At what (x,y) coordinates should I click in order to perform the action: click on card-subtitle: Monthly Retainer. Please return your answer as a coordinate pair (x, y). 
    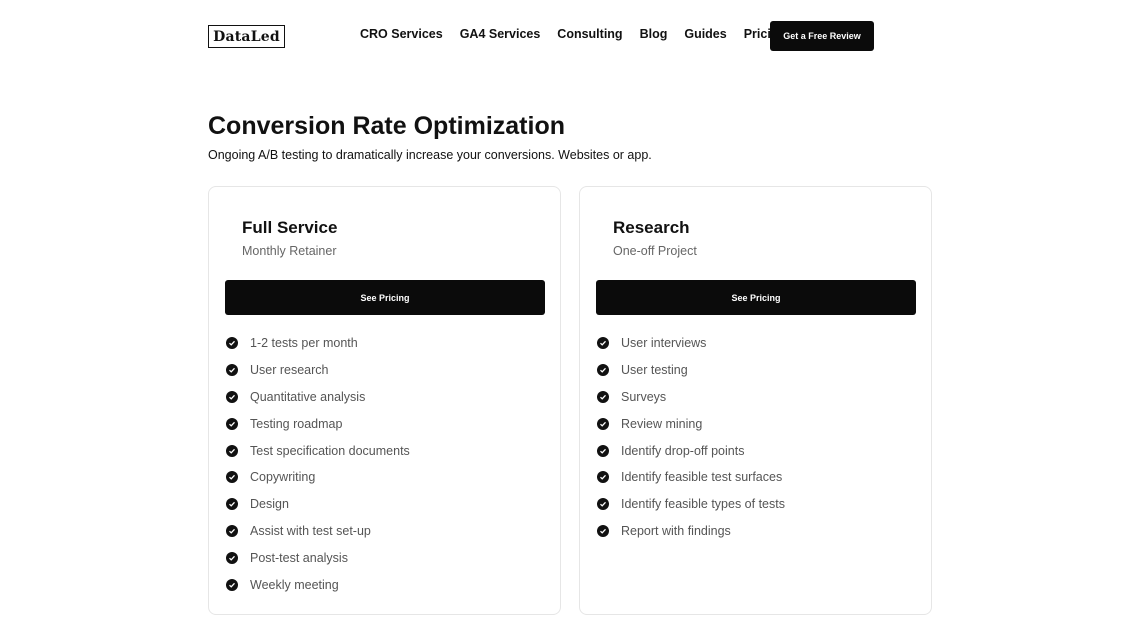
    Looking at the image, I should click on (289, 251).